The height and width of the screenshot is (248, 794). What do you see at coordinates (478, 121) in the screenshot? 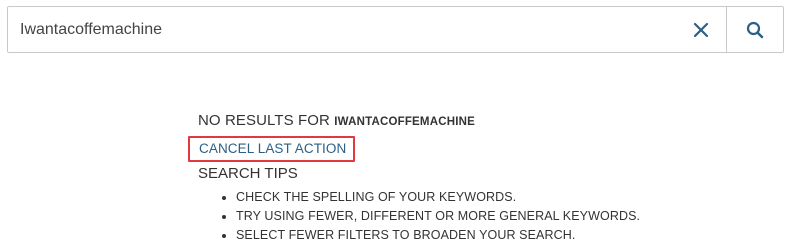
I see `no-results-message: NO RESULTS FOR IWANTACOFFEMACHINE` at bounding box center [478, 121].